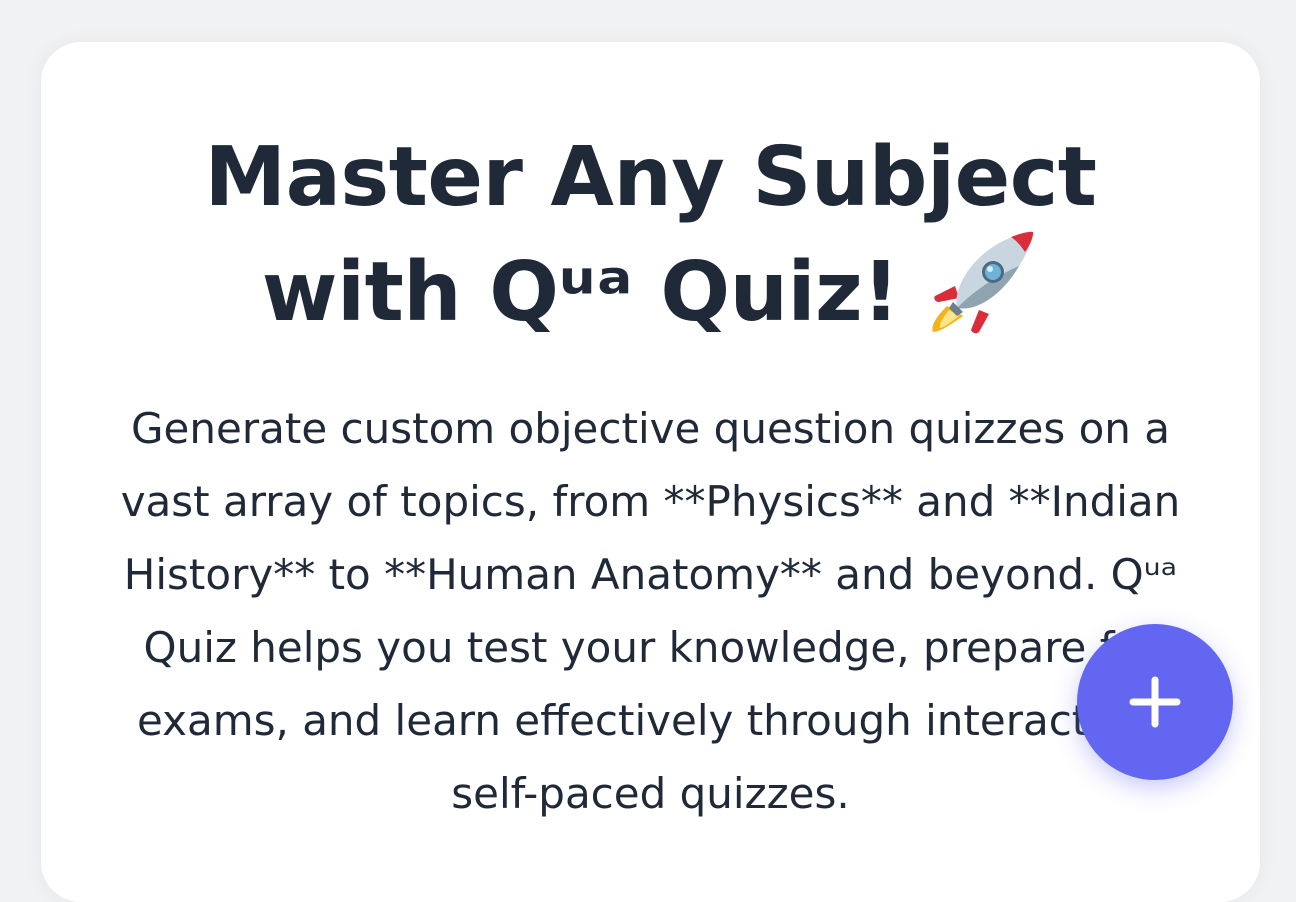 Image resolution: width=1296 pixels, height=902 pixels. What do you see at coordinates (983, 281) in the screenshot?
I see `rocket-icon` at bounding box center [983, 281].